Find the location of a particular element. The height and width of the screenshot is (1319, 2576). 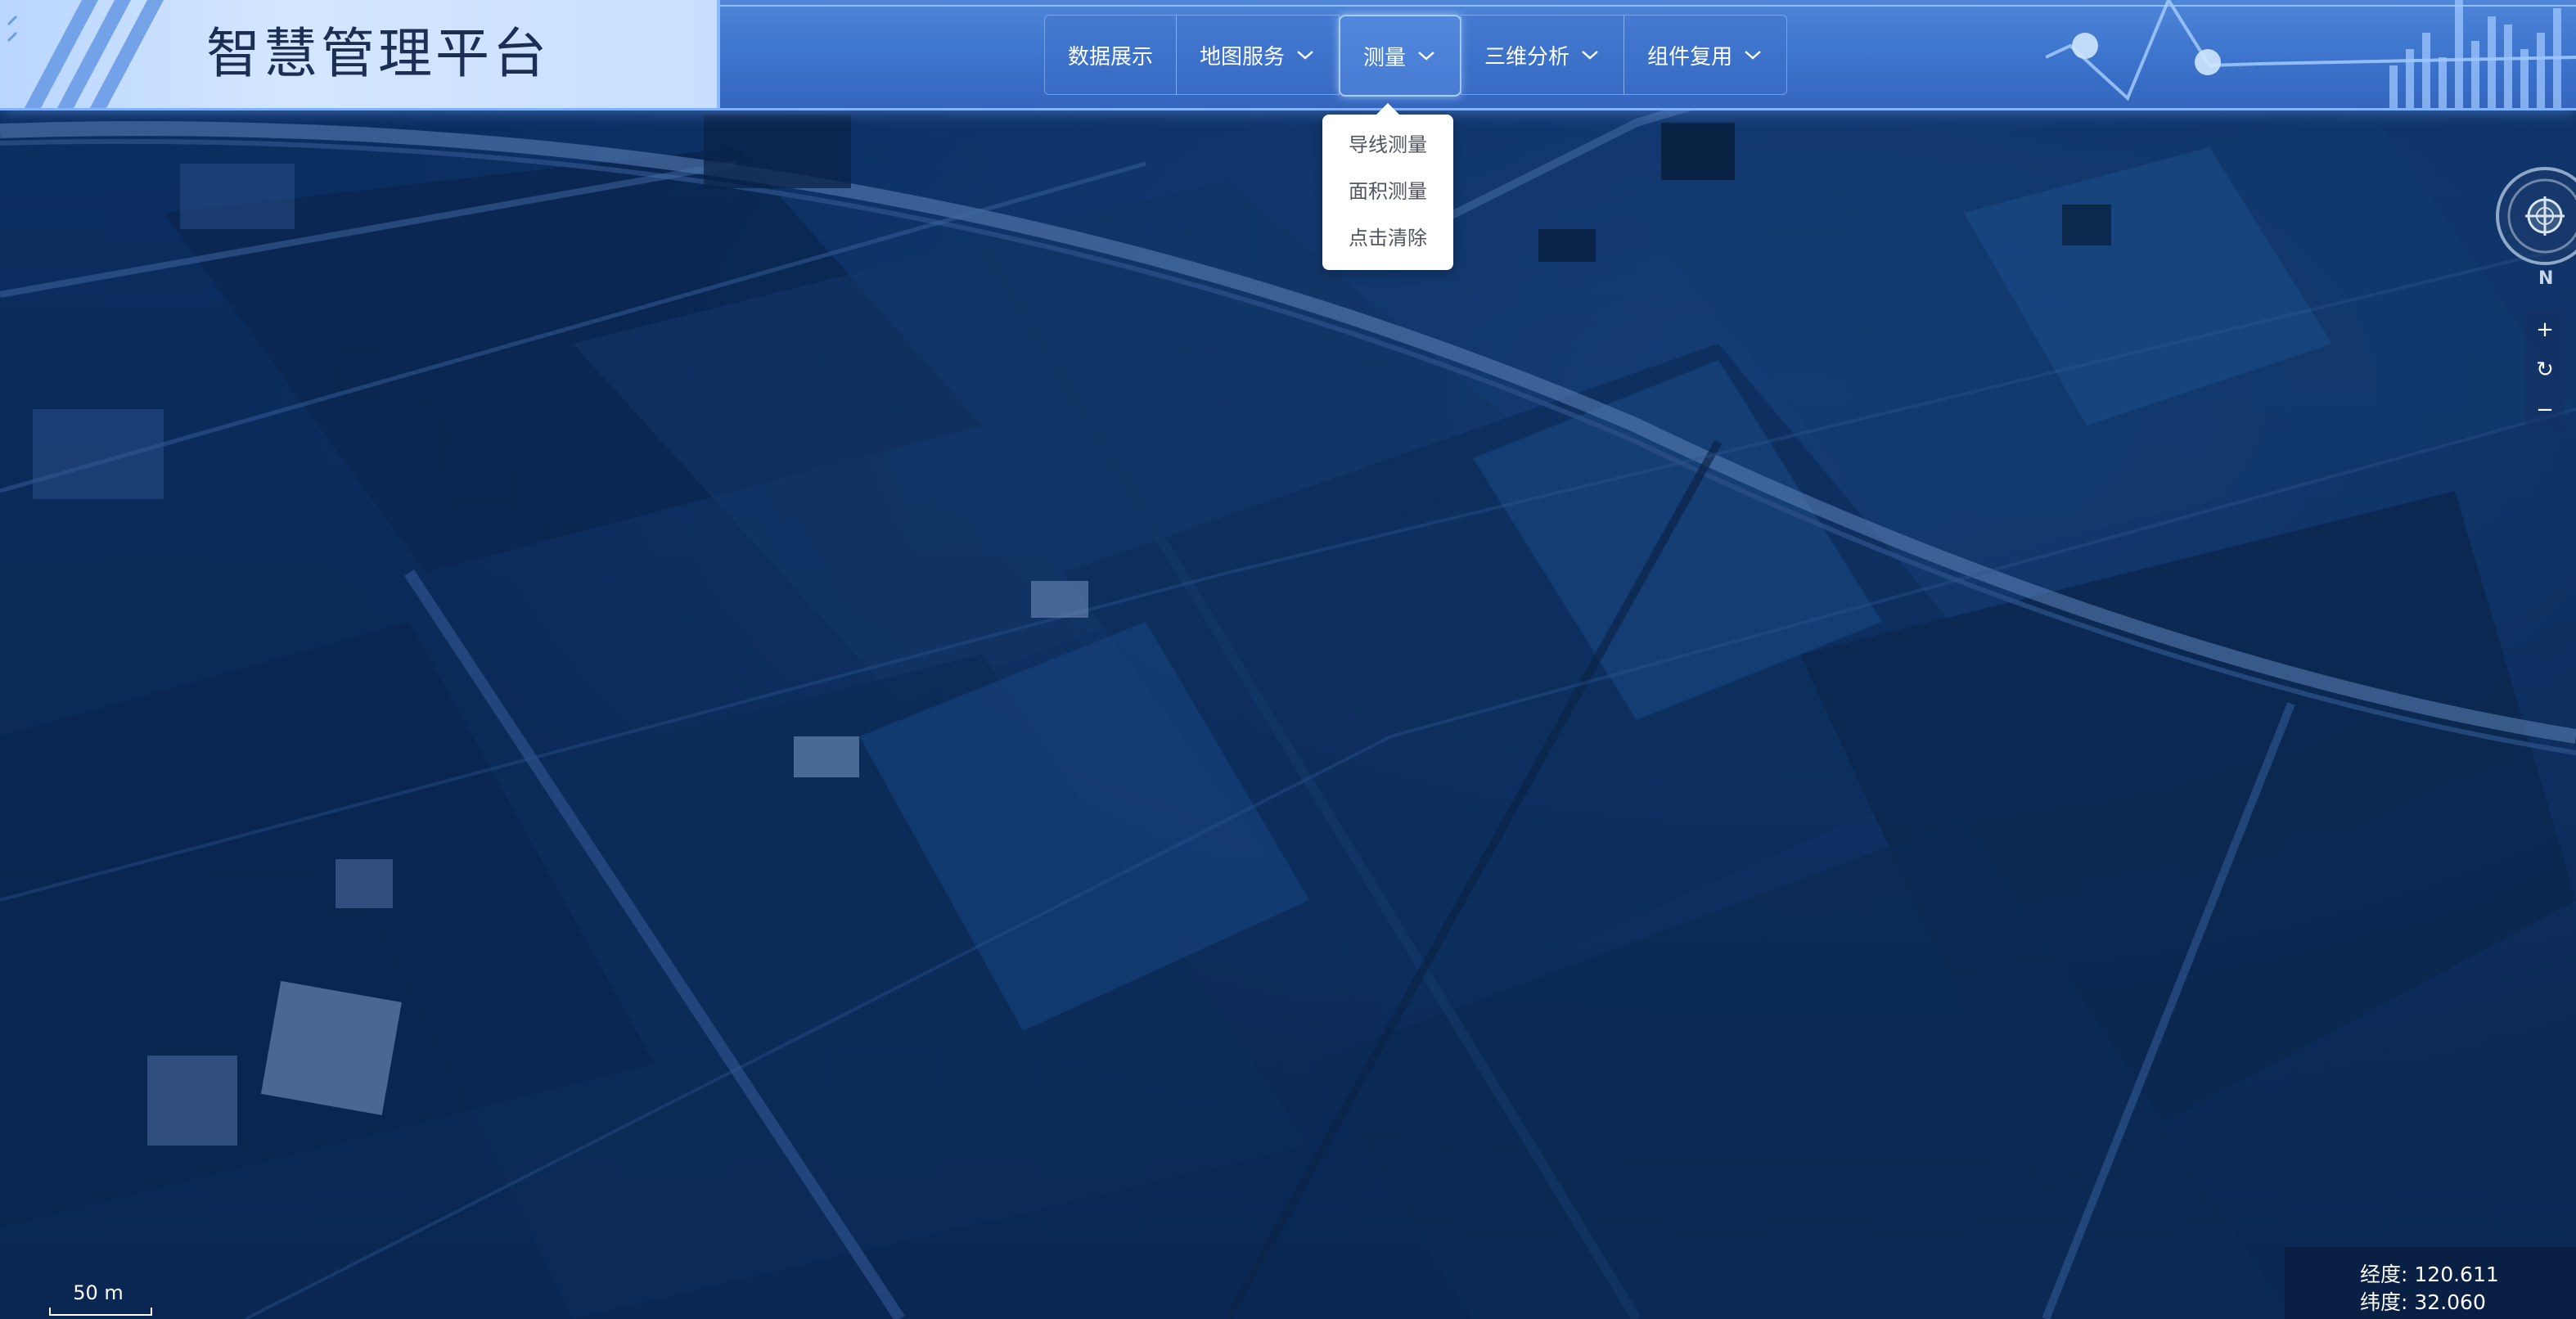

top-header: 智慧管理平台 数据展示 地图服务 测量 三维分析 组件复用 is located at coordinates (1288, 55).